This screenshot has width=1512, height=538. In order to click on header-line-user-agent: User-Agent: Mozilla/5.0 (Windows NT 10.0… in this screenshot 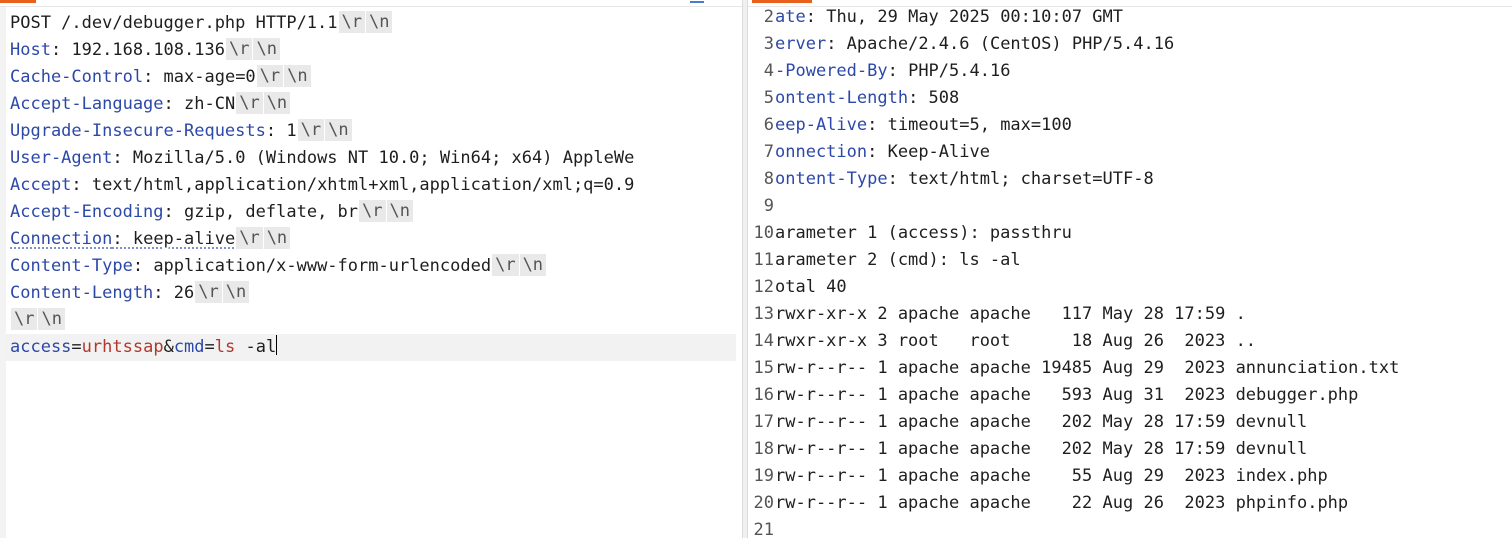, I will do `click(322, 158)`.